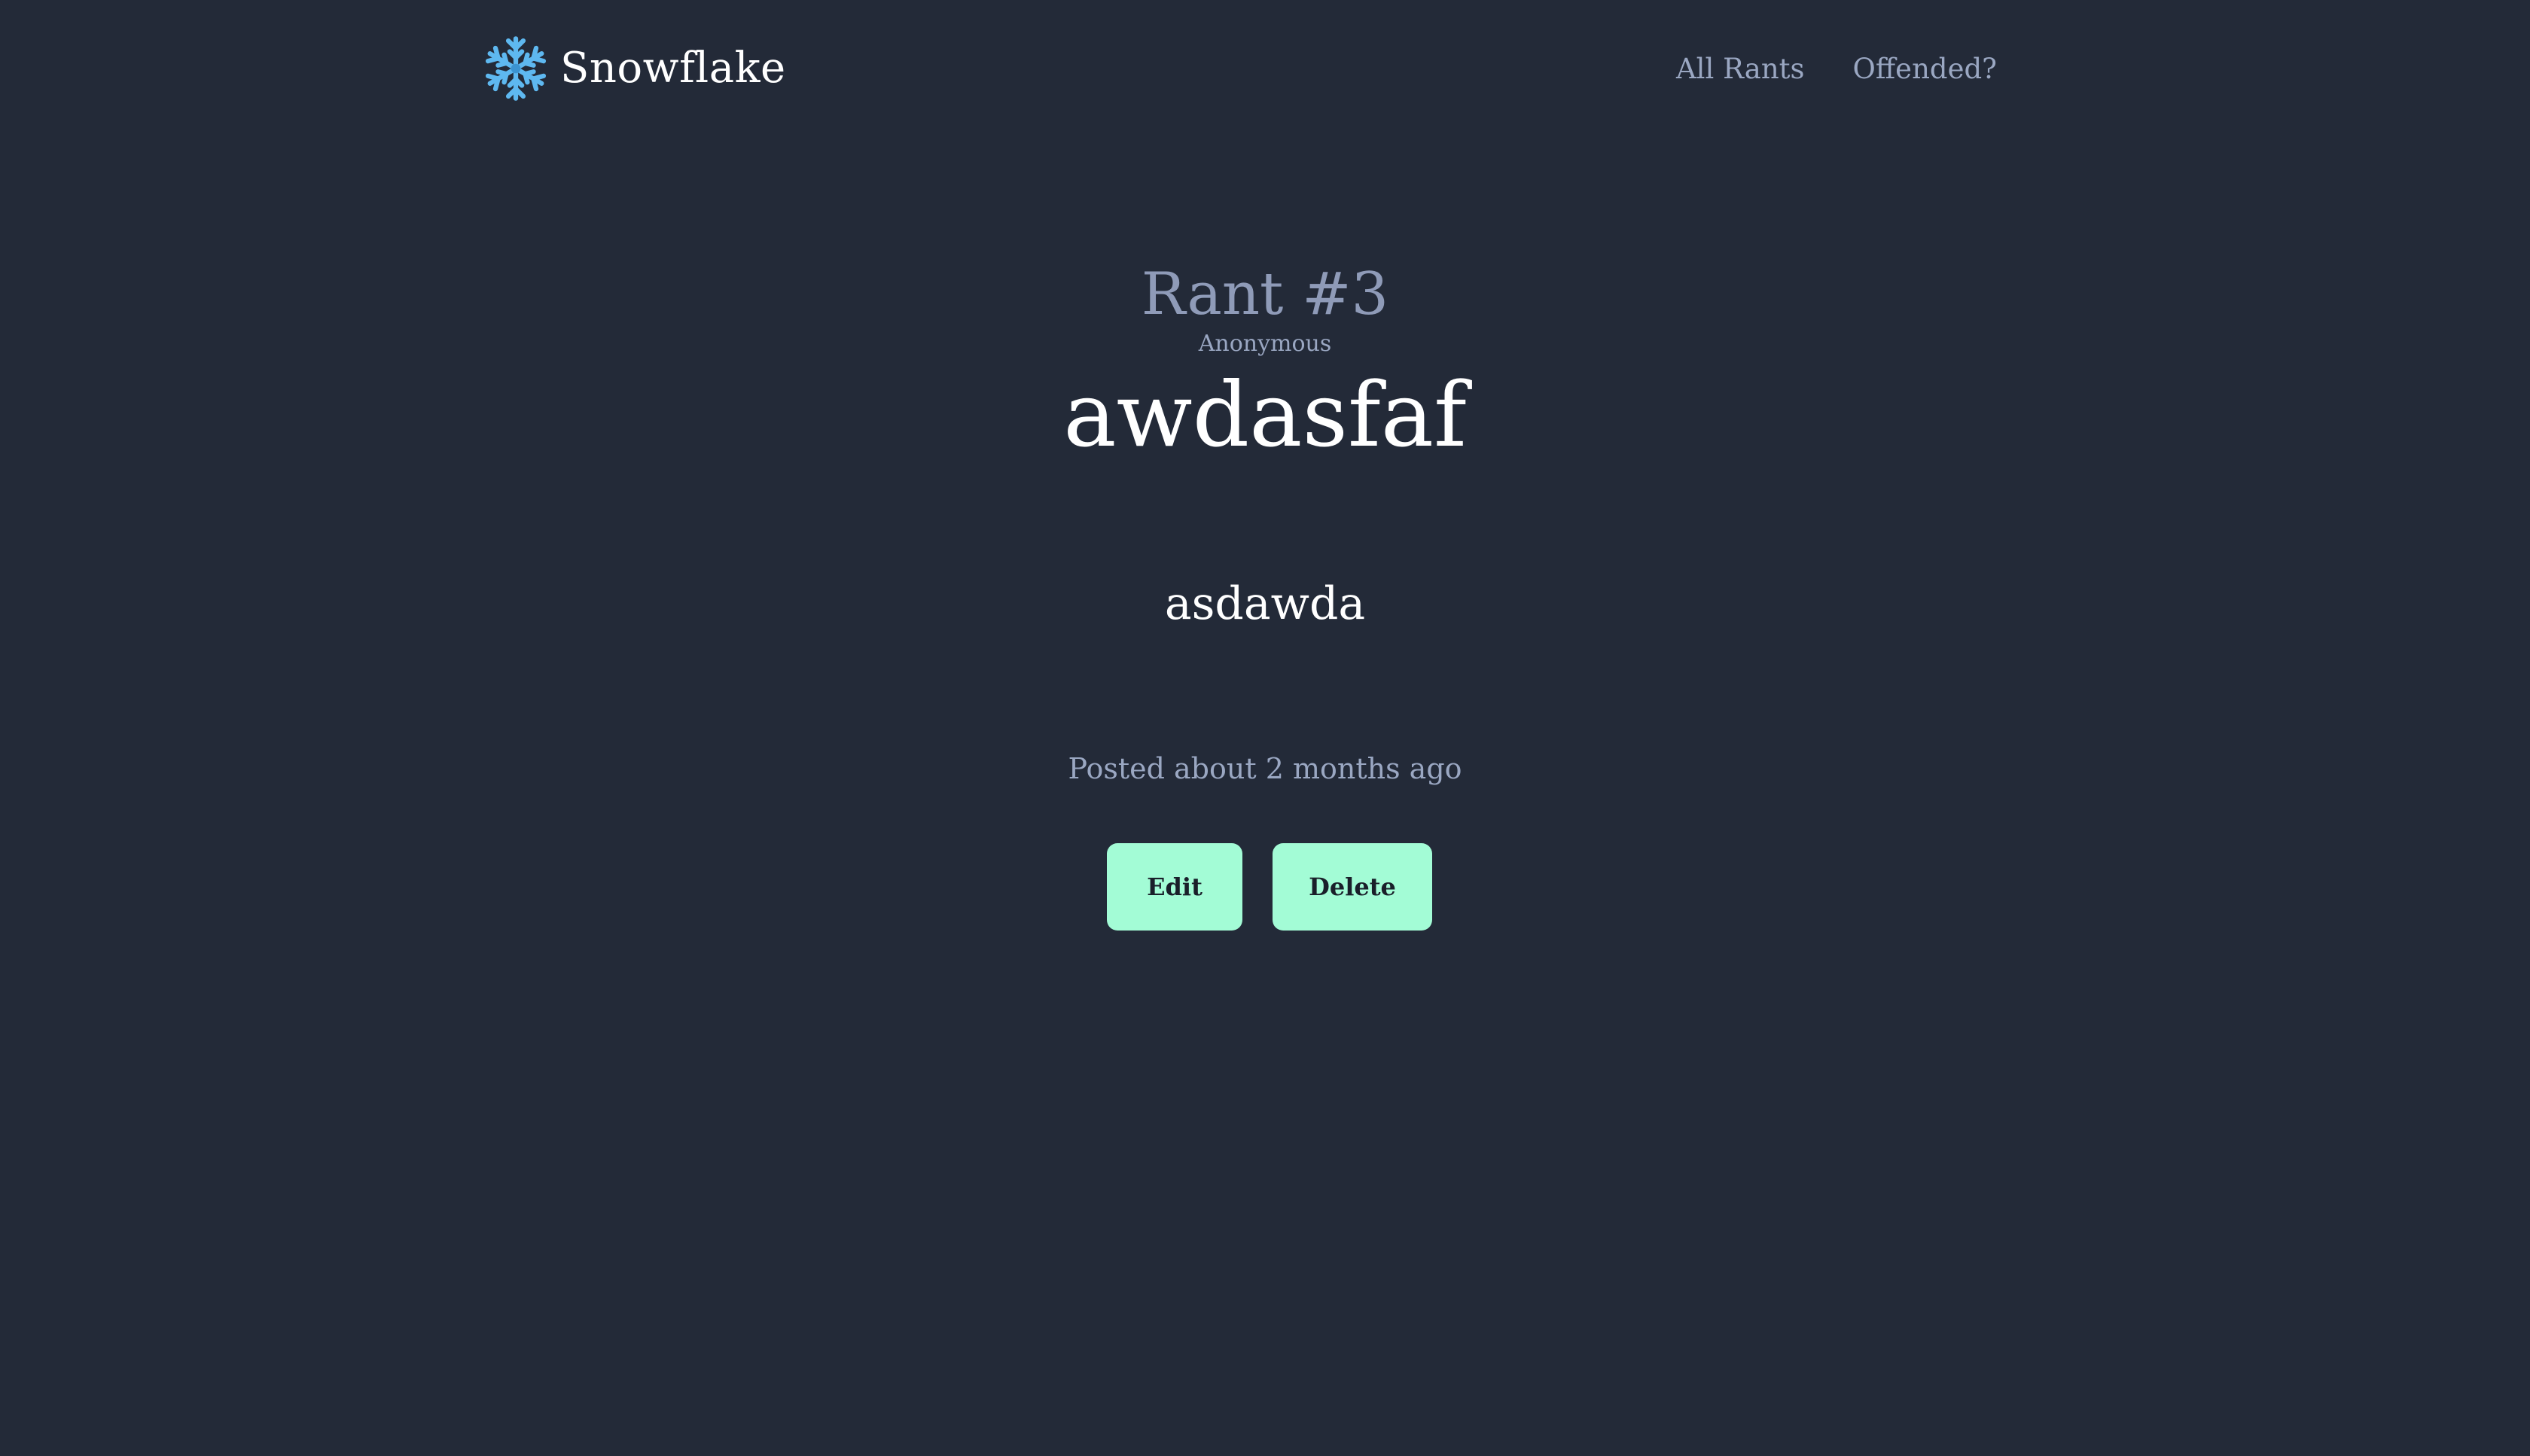 This screenshot has width=2530, height=1456. Describe the element at coordinates (1265, 415) in the screenshot. I see `rant-title: awdasfaf` at that location.